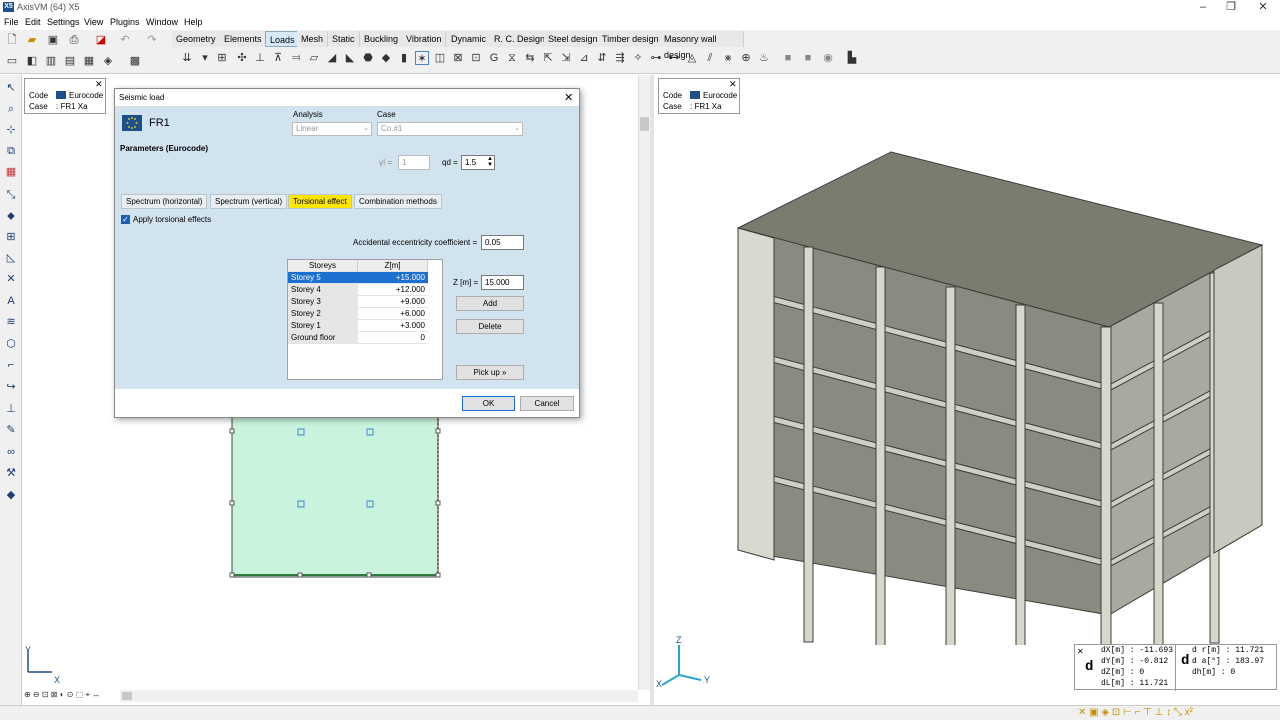  I want to click on layer-icon: ▭, so click(12, 61).